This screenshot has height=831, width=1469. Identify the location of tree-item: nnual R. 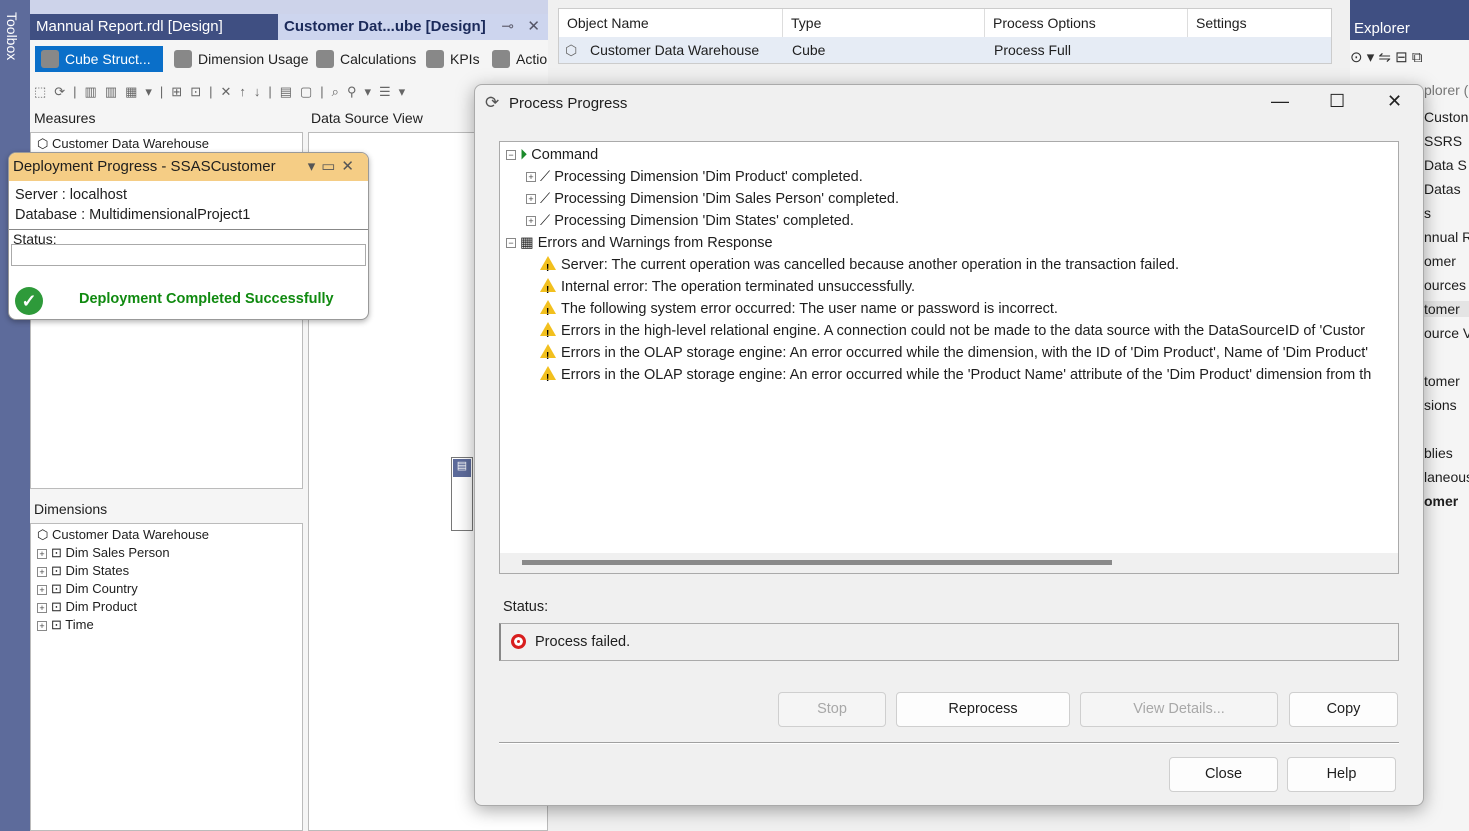
(1446, 237).